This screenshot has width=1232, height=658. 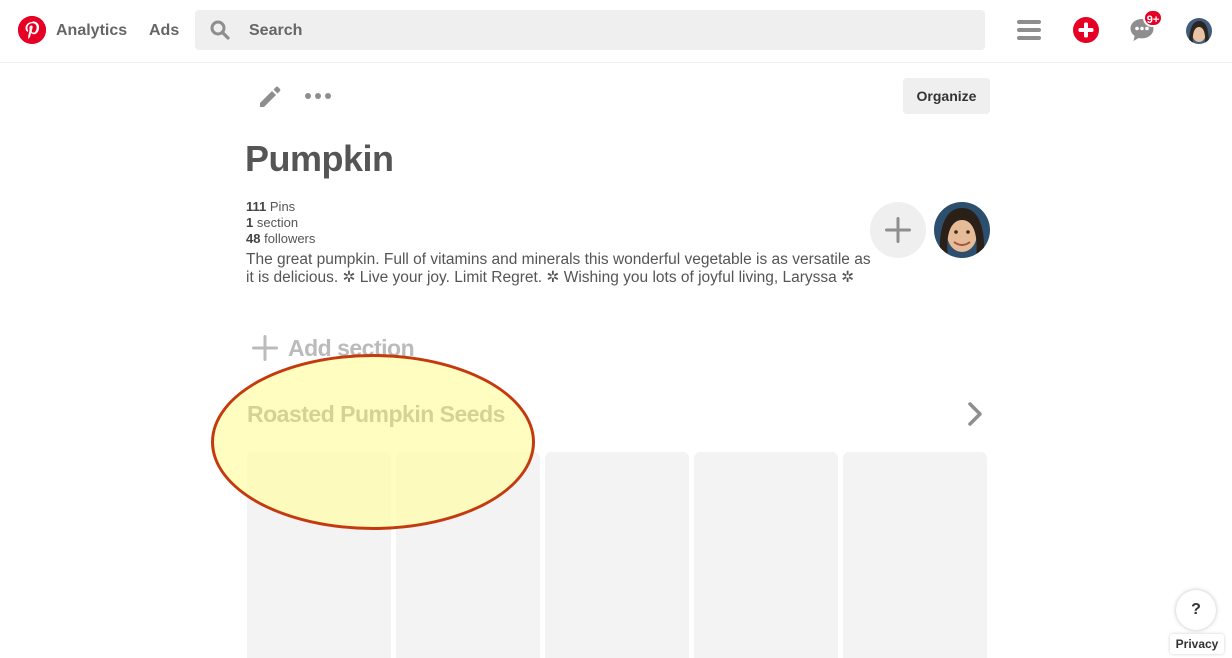 What do you see at coordinates (250, 222) in the screenshot?
I see `sections-count-value: 1` at bounding box center [250, 222].